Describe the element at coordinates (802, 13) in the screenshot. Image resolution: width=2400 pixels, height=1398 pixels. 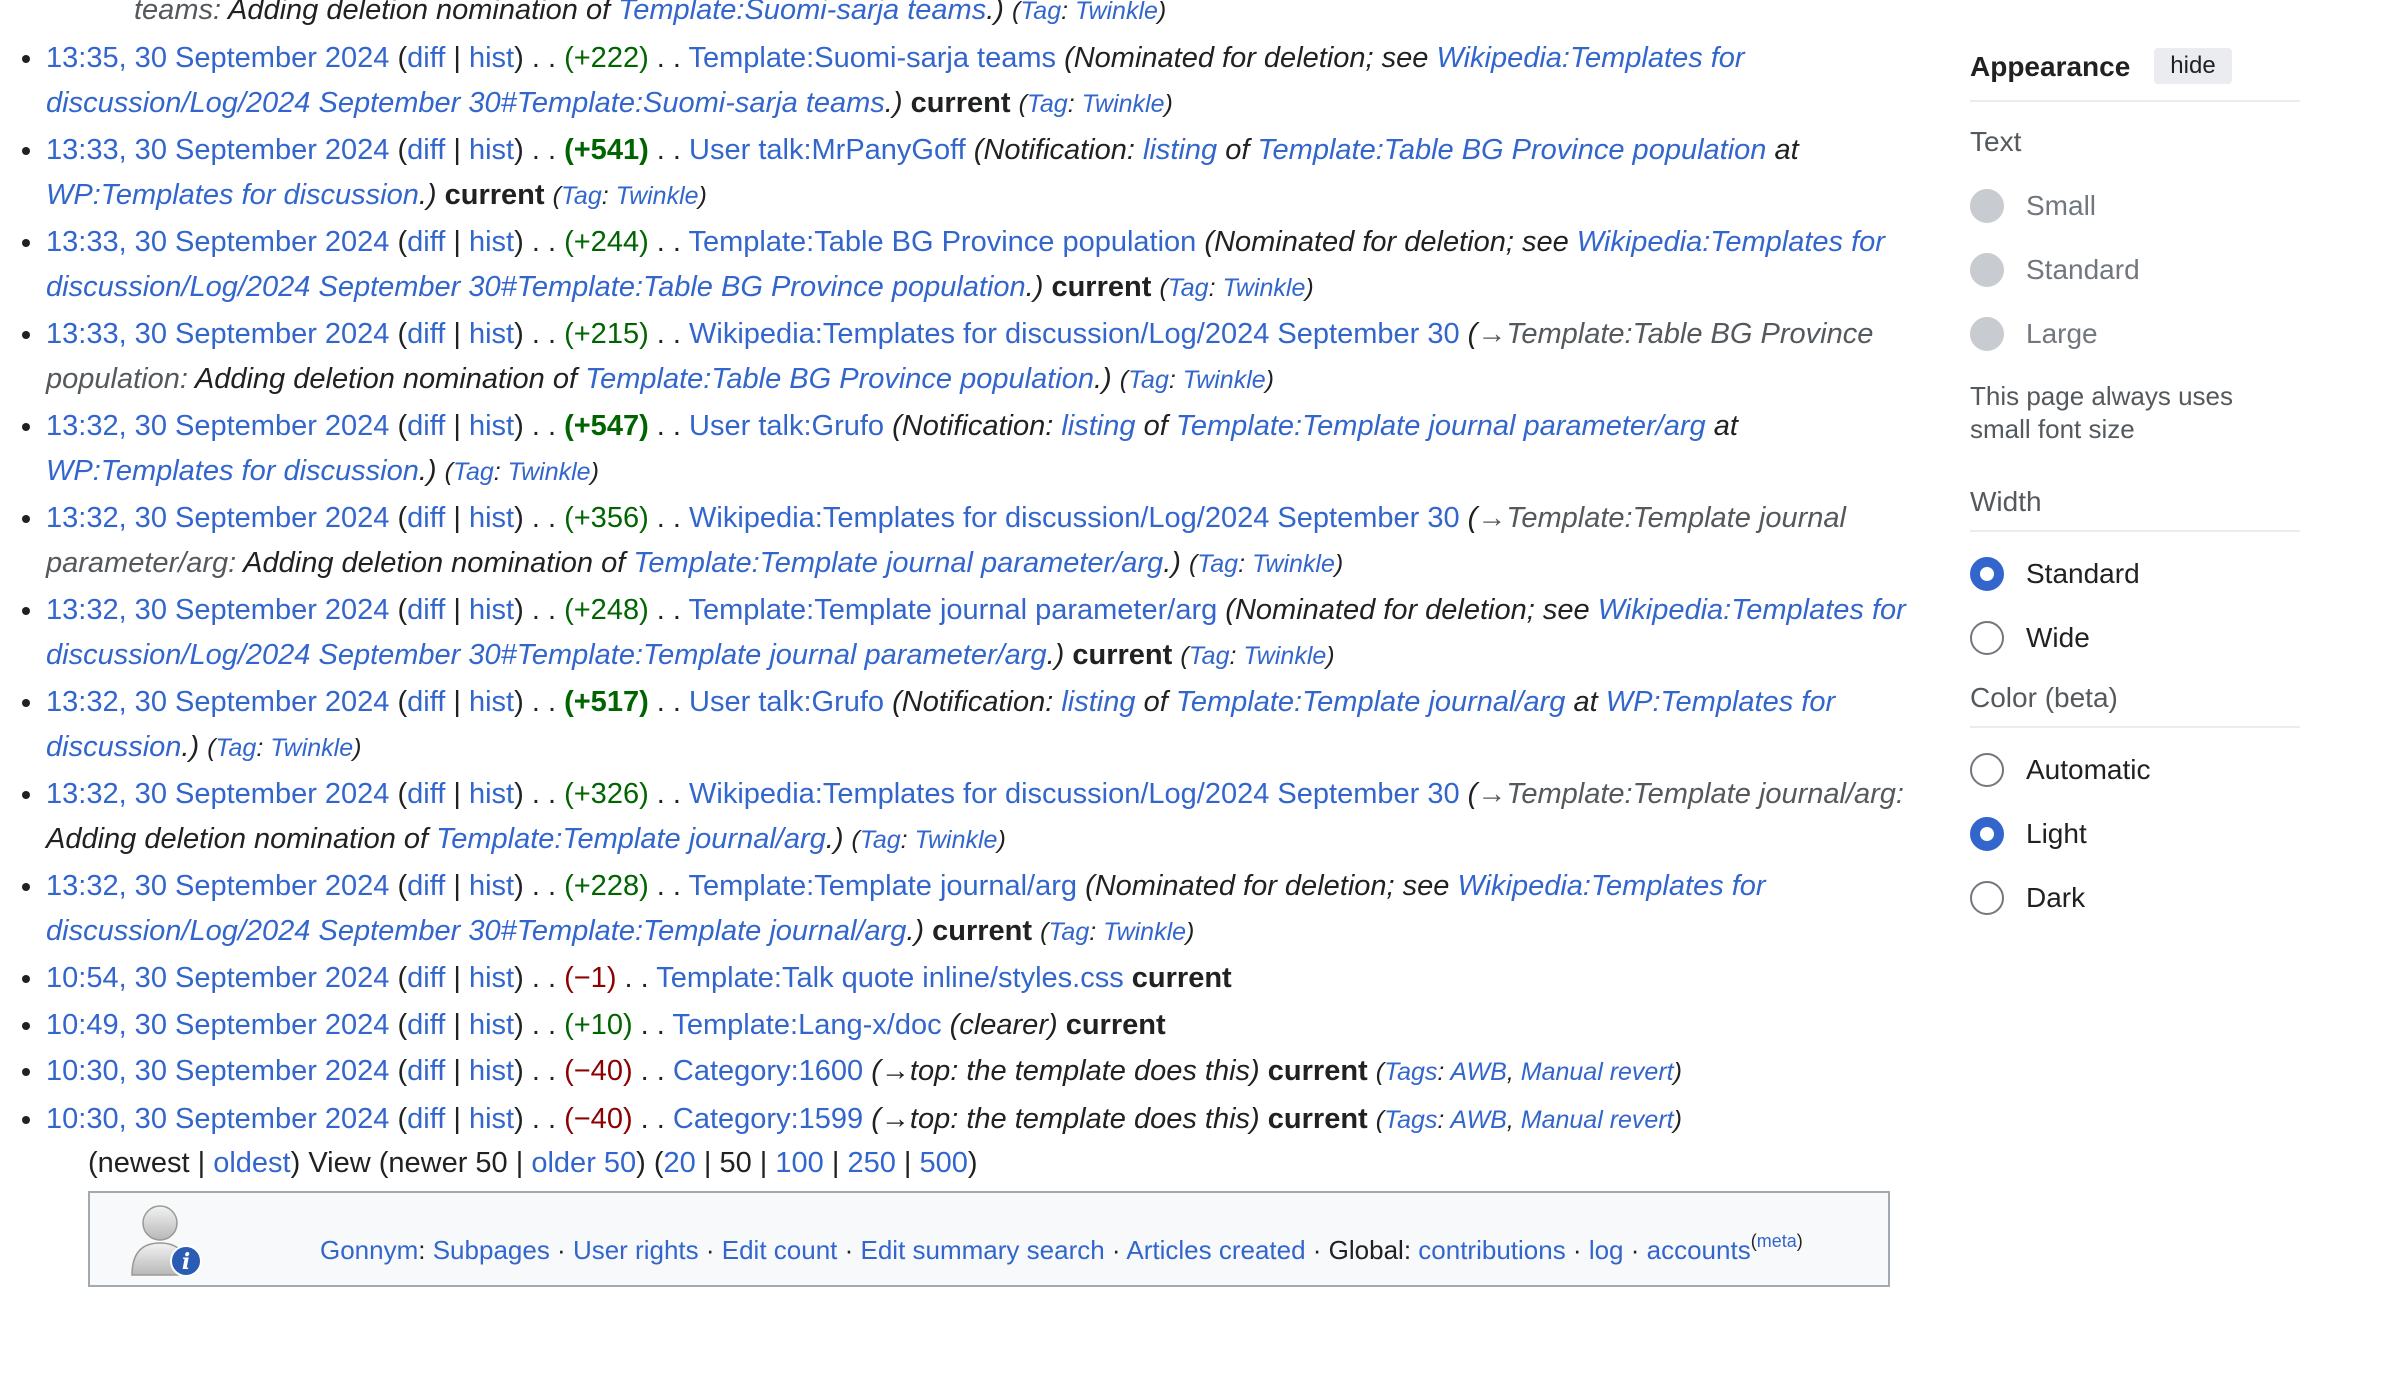
I see `comment-link: Template:Suomi-sarja teams` at that location.